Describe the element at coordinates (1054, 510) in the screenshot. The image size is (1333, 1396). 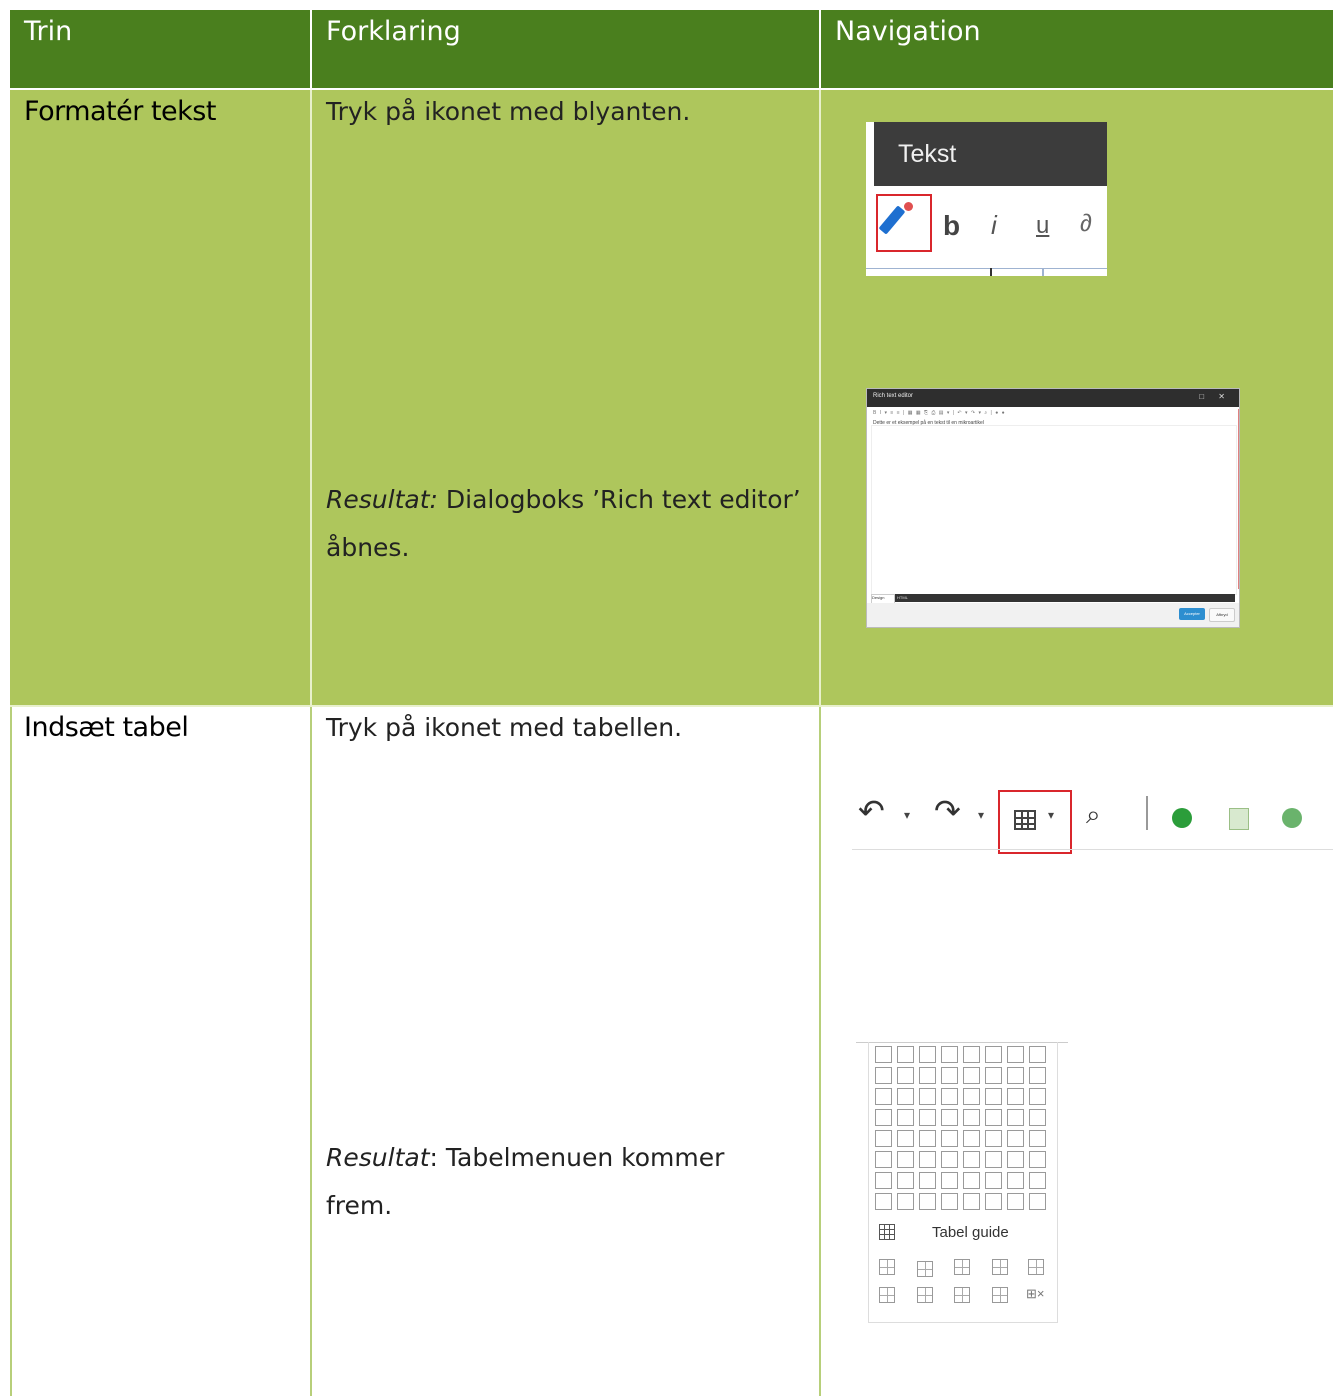
I see `editor-area` at that location.